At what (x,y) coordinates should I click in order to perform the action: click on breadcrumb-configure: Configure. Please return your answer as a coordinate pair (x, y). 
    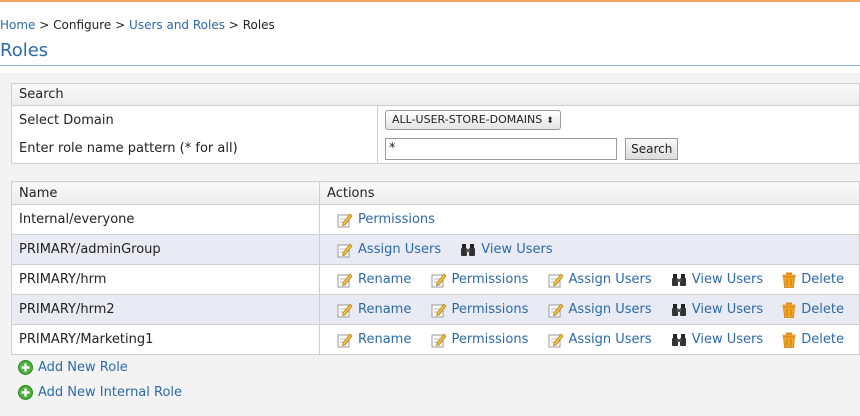
    Looking at the image, I should click on (82, 25).